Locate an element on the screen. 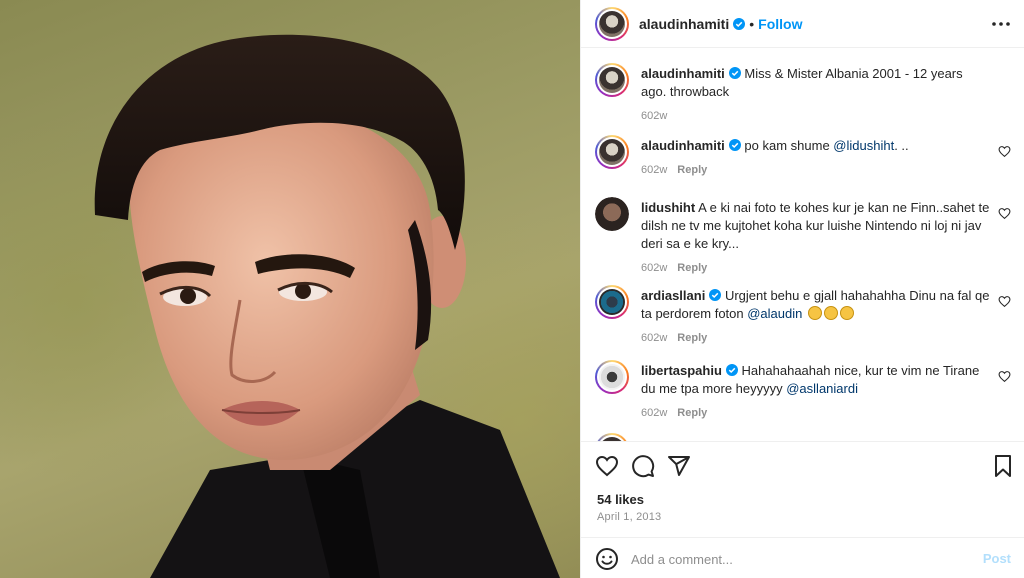 This screenshot has height=578, width=1024. likes-count: 54 likes is located at coordinates (620, 499).